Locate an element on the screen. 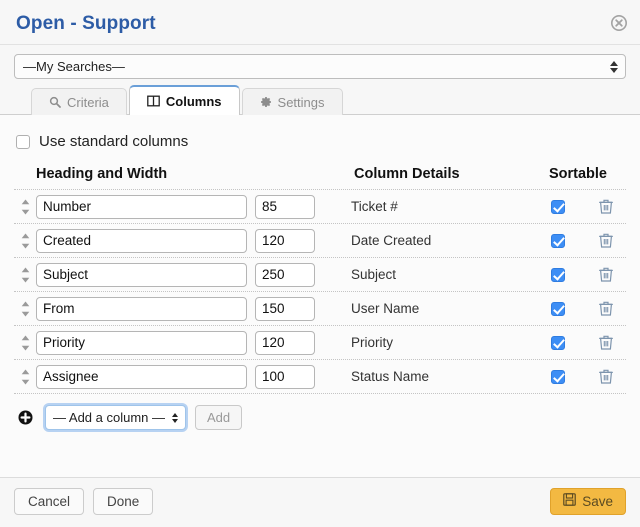  table-row: Ticket # is located at coordinates (320, 207).